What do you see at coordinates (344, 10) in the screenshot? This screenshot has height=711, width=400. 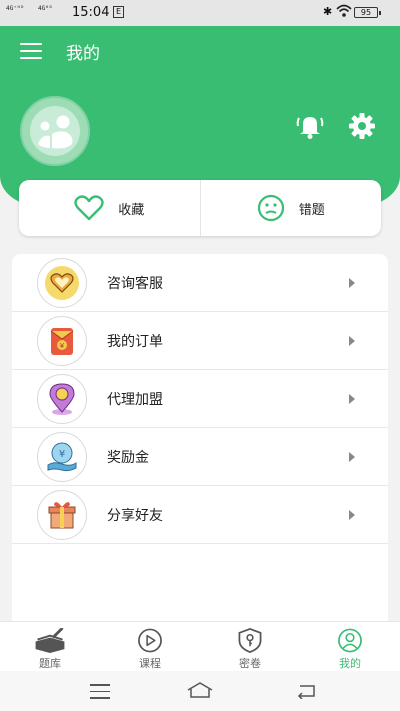 I see `wifi-icon` at bounding box center [344, 10].